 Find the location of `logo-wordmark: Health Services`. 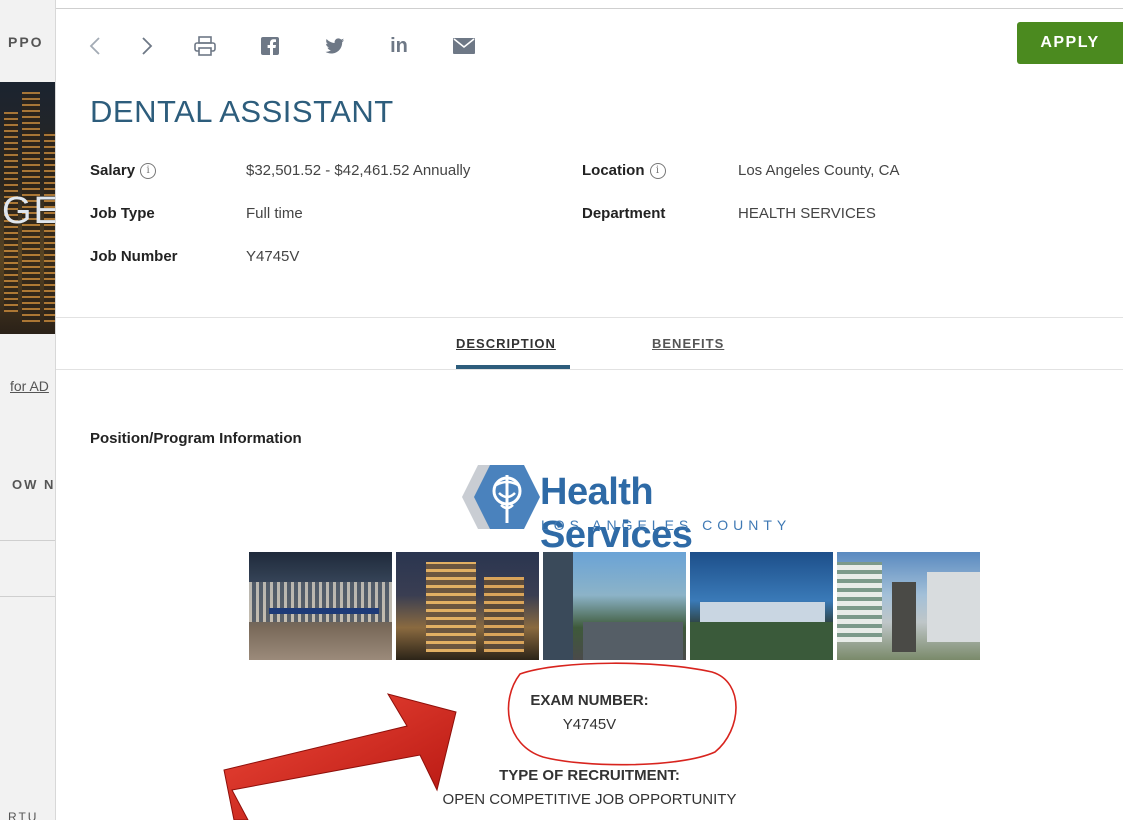

logo-wordmark: Health Services is located at coordinates (616, 513).